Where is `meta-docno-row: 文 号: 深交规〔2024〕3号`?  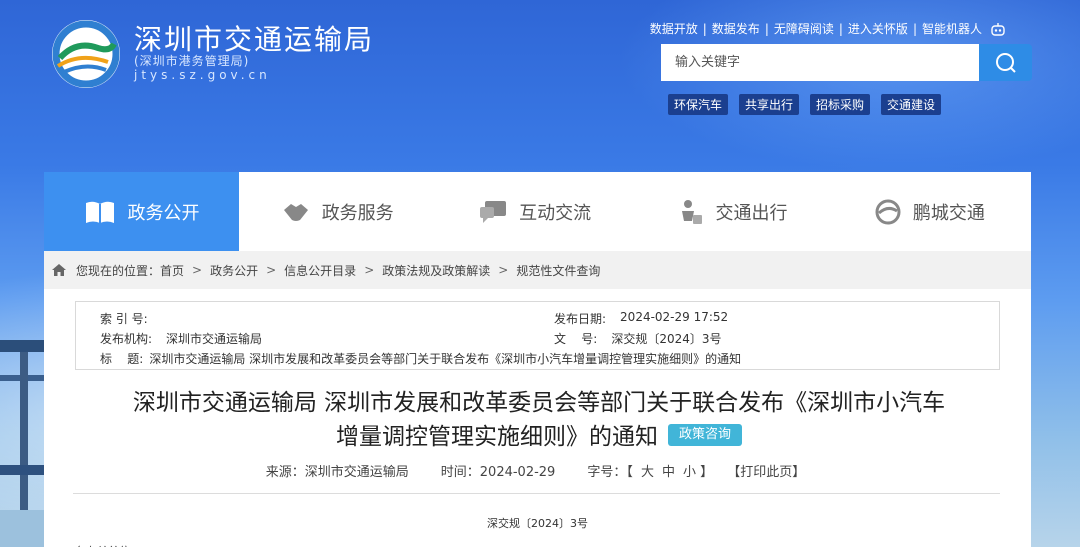 meta-docno-row: 文 号: 深交规〔2024〕3号 is located at coordinates (638, 338).